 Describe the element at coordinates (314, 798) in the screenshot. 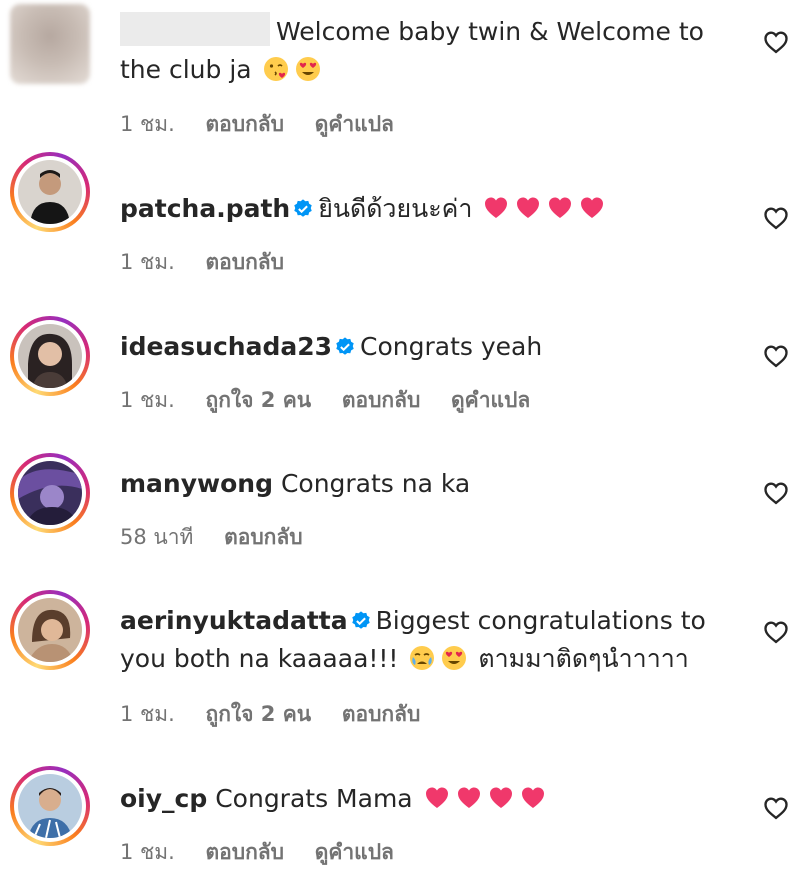

I see `comment-text: Congrats Mama` at that location.